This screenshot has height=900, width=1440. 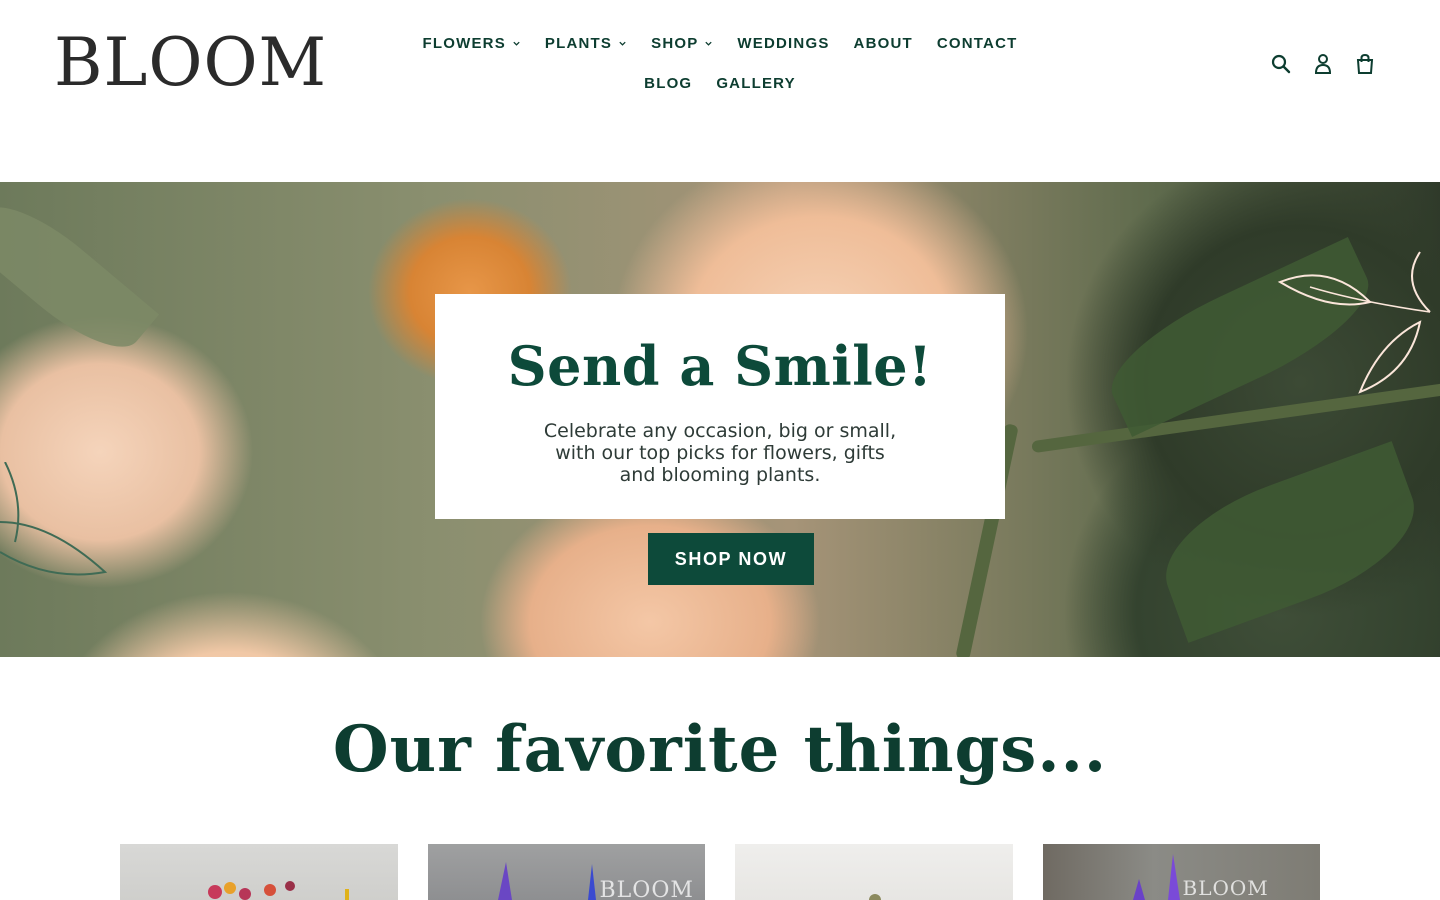 I want to click on nav-label: GALLERY, so click(x=756, y=83).